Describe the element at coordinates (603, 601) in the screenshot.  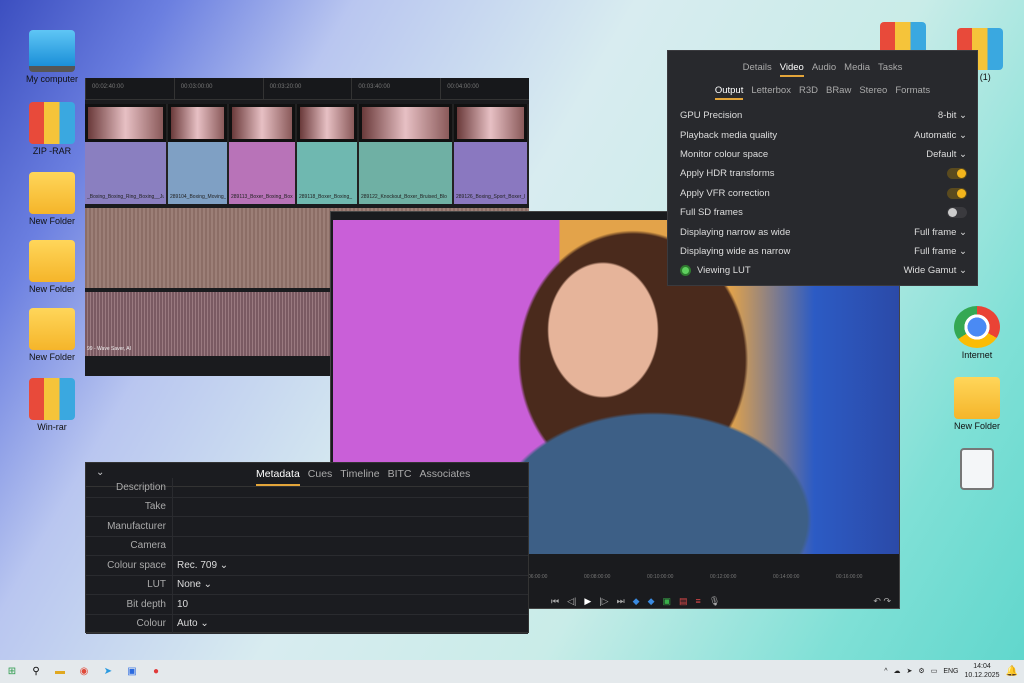
I see `step-forward-icon: |▷` at that location.